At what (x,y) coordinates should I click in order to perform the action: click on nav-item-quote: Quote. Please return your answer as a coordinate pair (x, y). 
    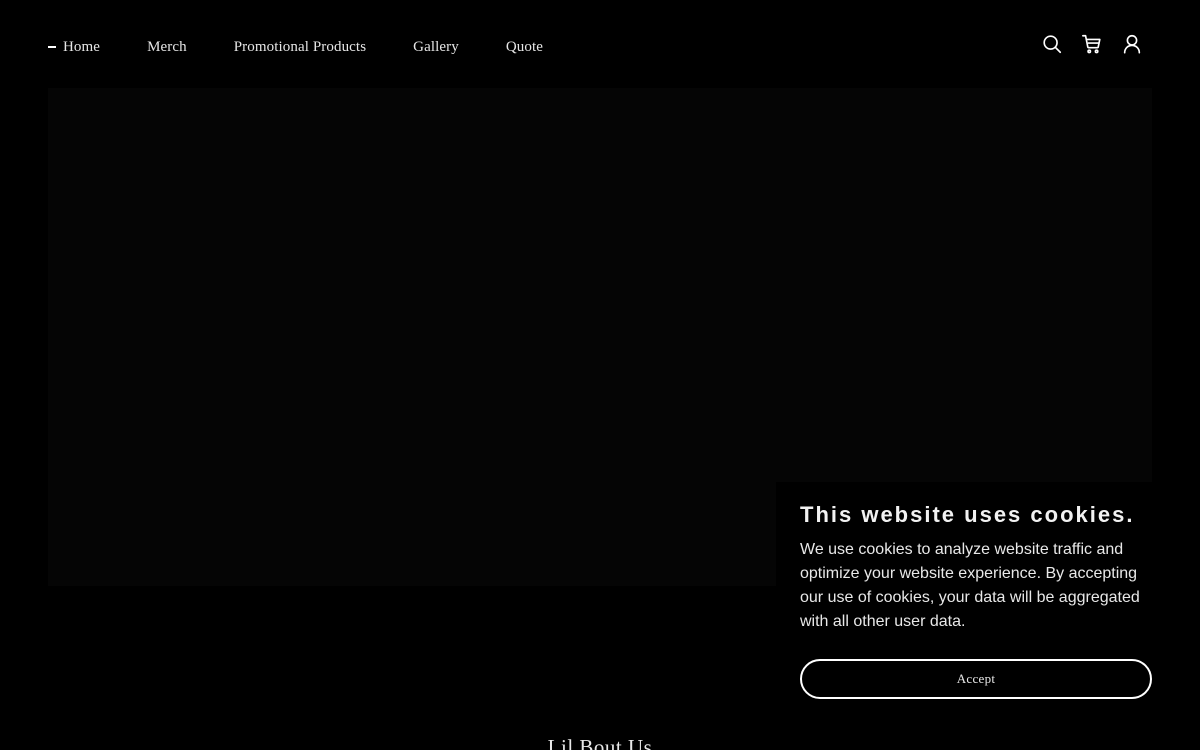
    Looking at the image, I should click on (524, 47).